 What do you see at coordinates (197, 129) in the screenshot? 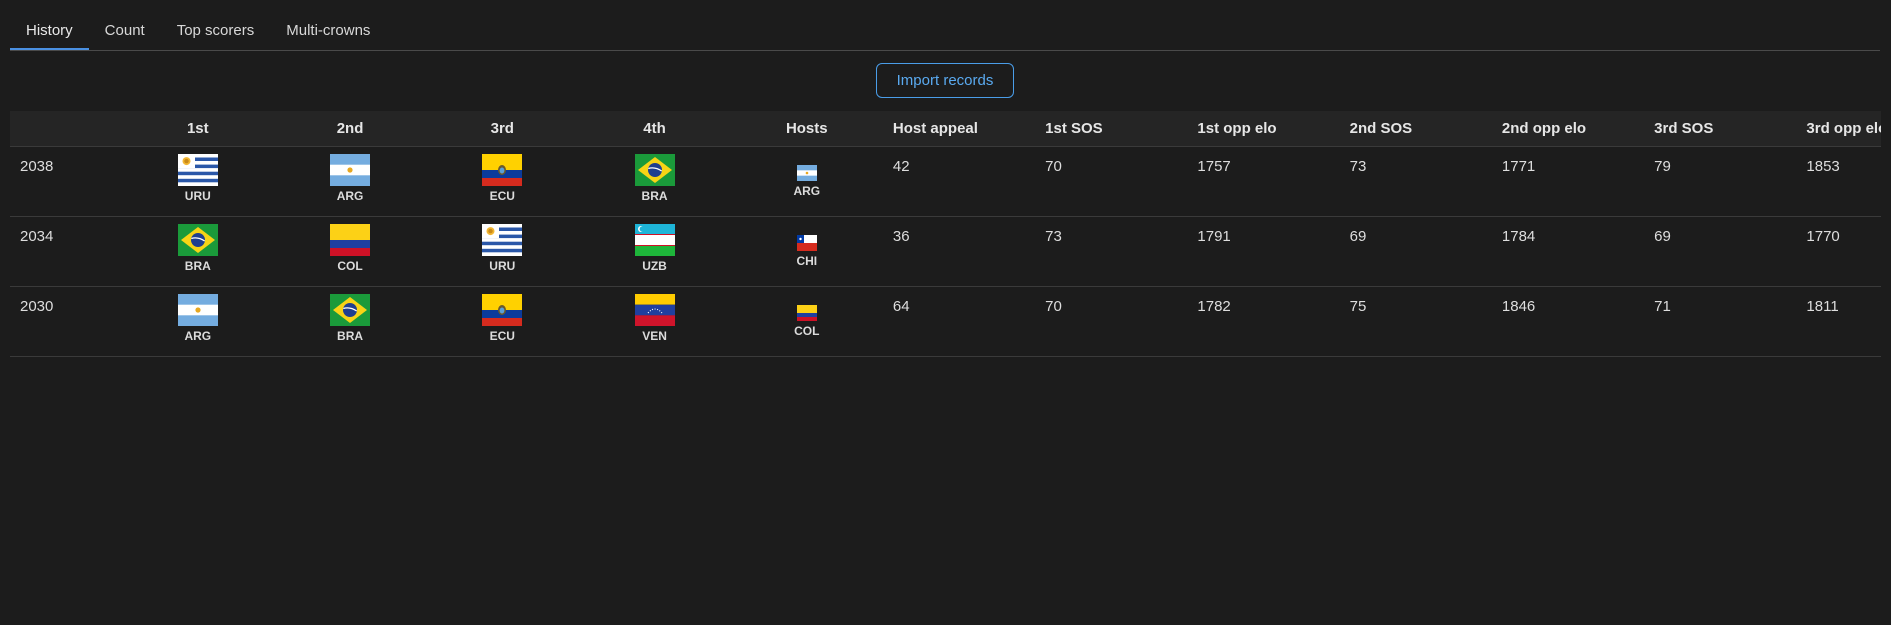
I see `header-1st: 1st` at bounding box center [197, 129].